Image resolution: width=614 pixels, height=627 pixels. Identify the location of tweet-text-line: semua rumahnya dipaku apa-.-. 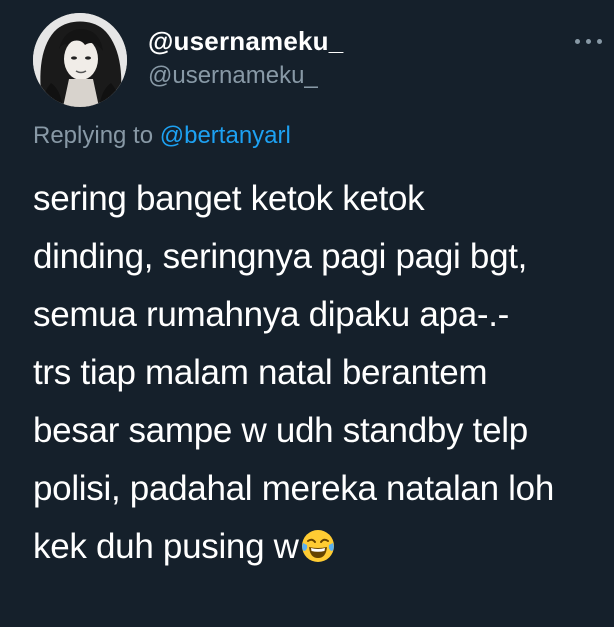
(271, 314).